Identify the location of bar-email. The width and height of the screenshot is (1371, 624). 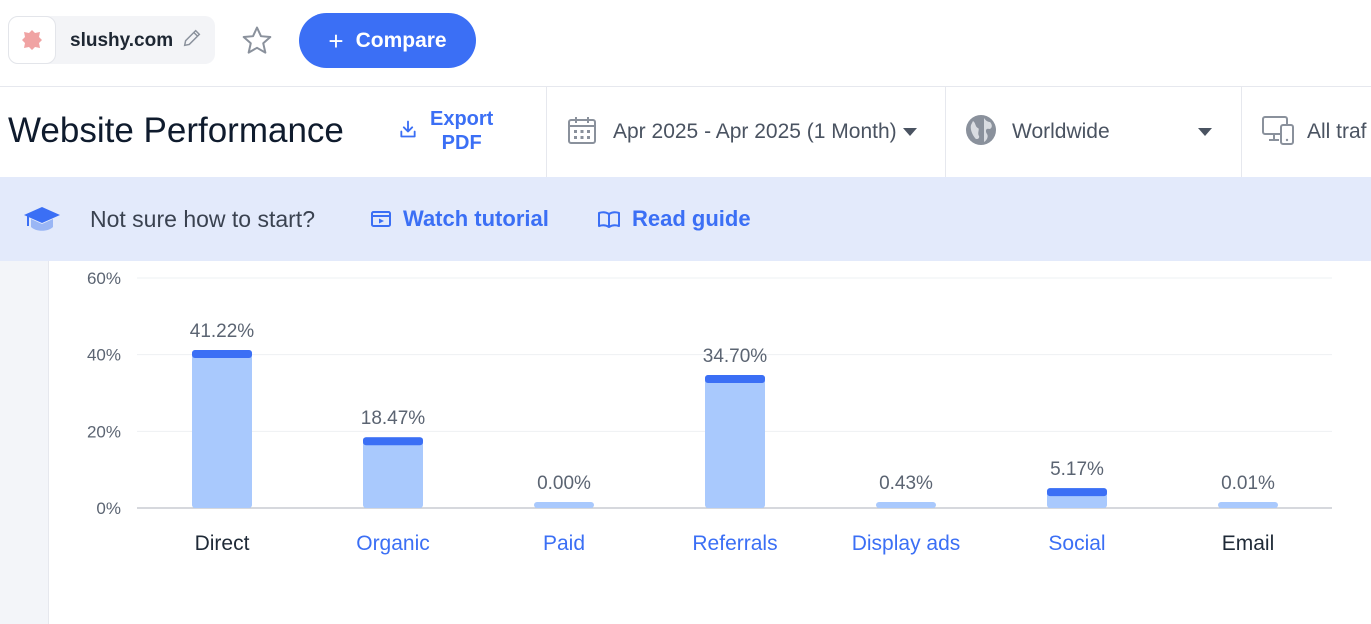
(1248, 505).